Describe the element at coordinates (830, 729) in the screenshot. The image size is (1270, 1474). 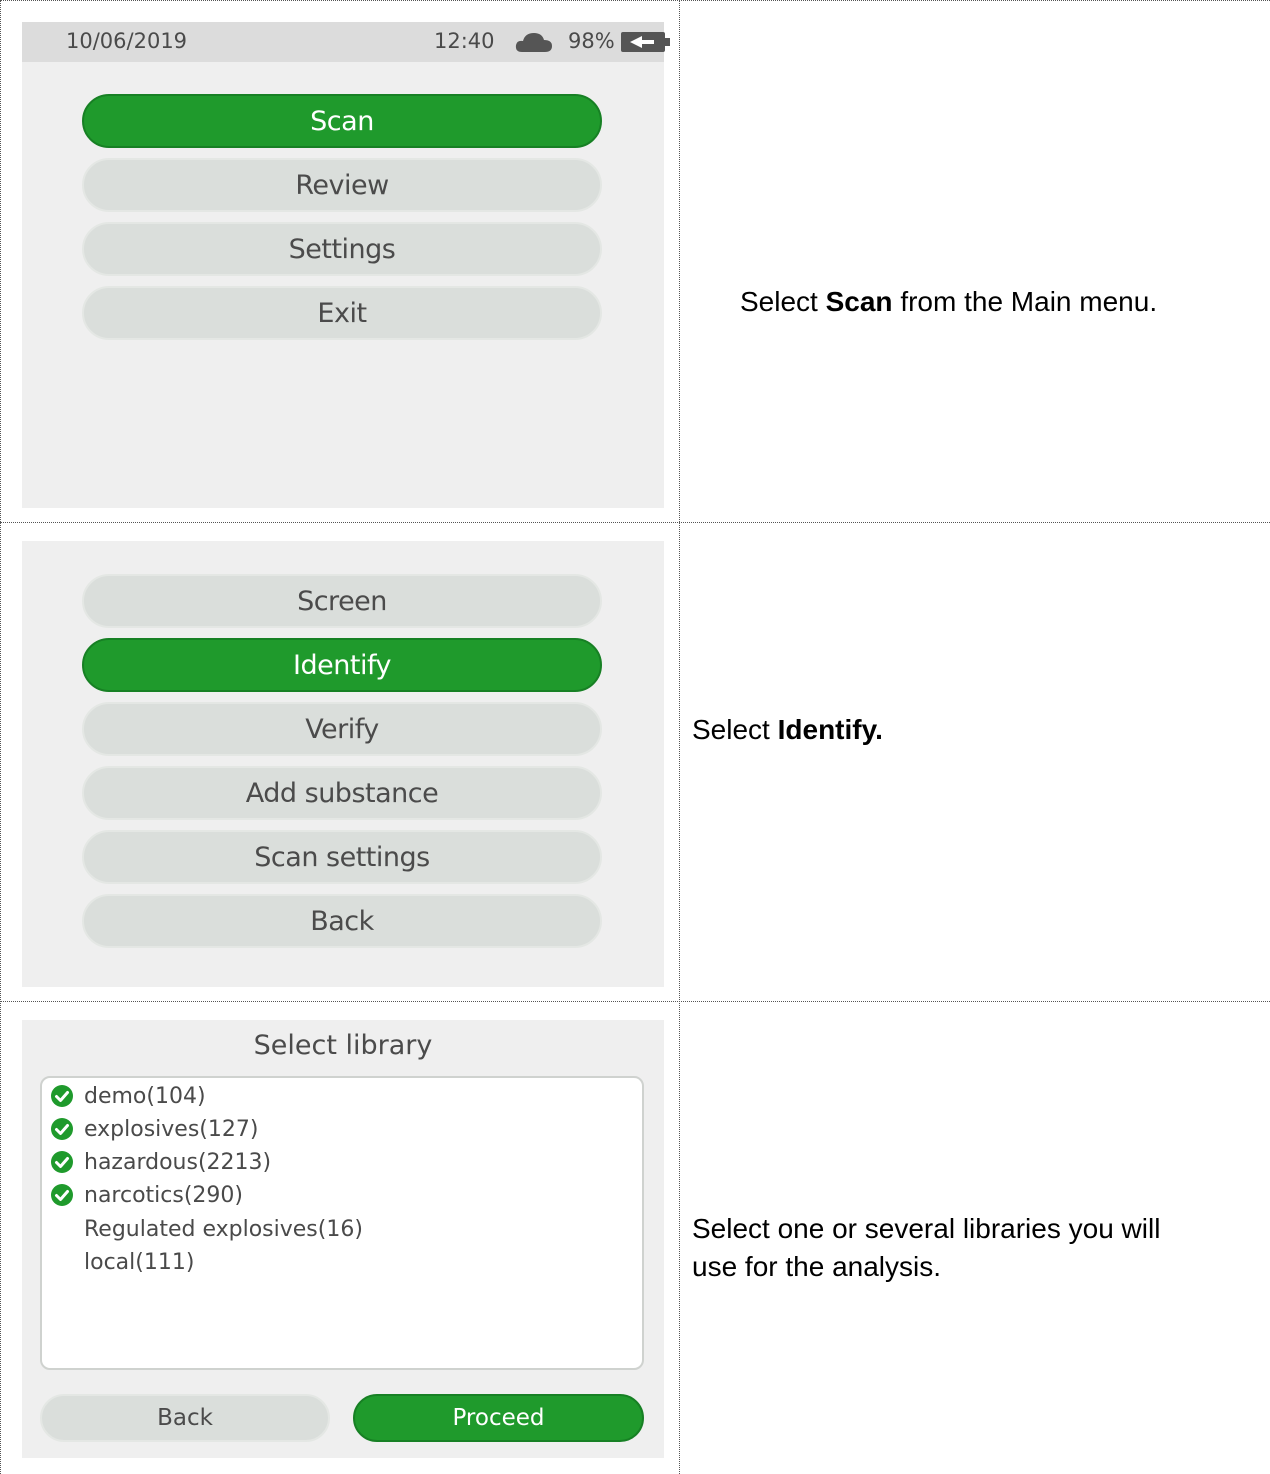
I see `step2-instruction-bold: Identify.` at that location.